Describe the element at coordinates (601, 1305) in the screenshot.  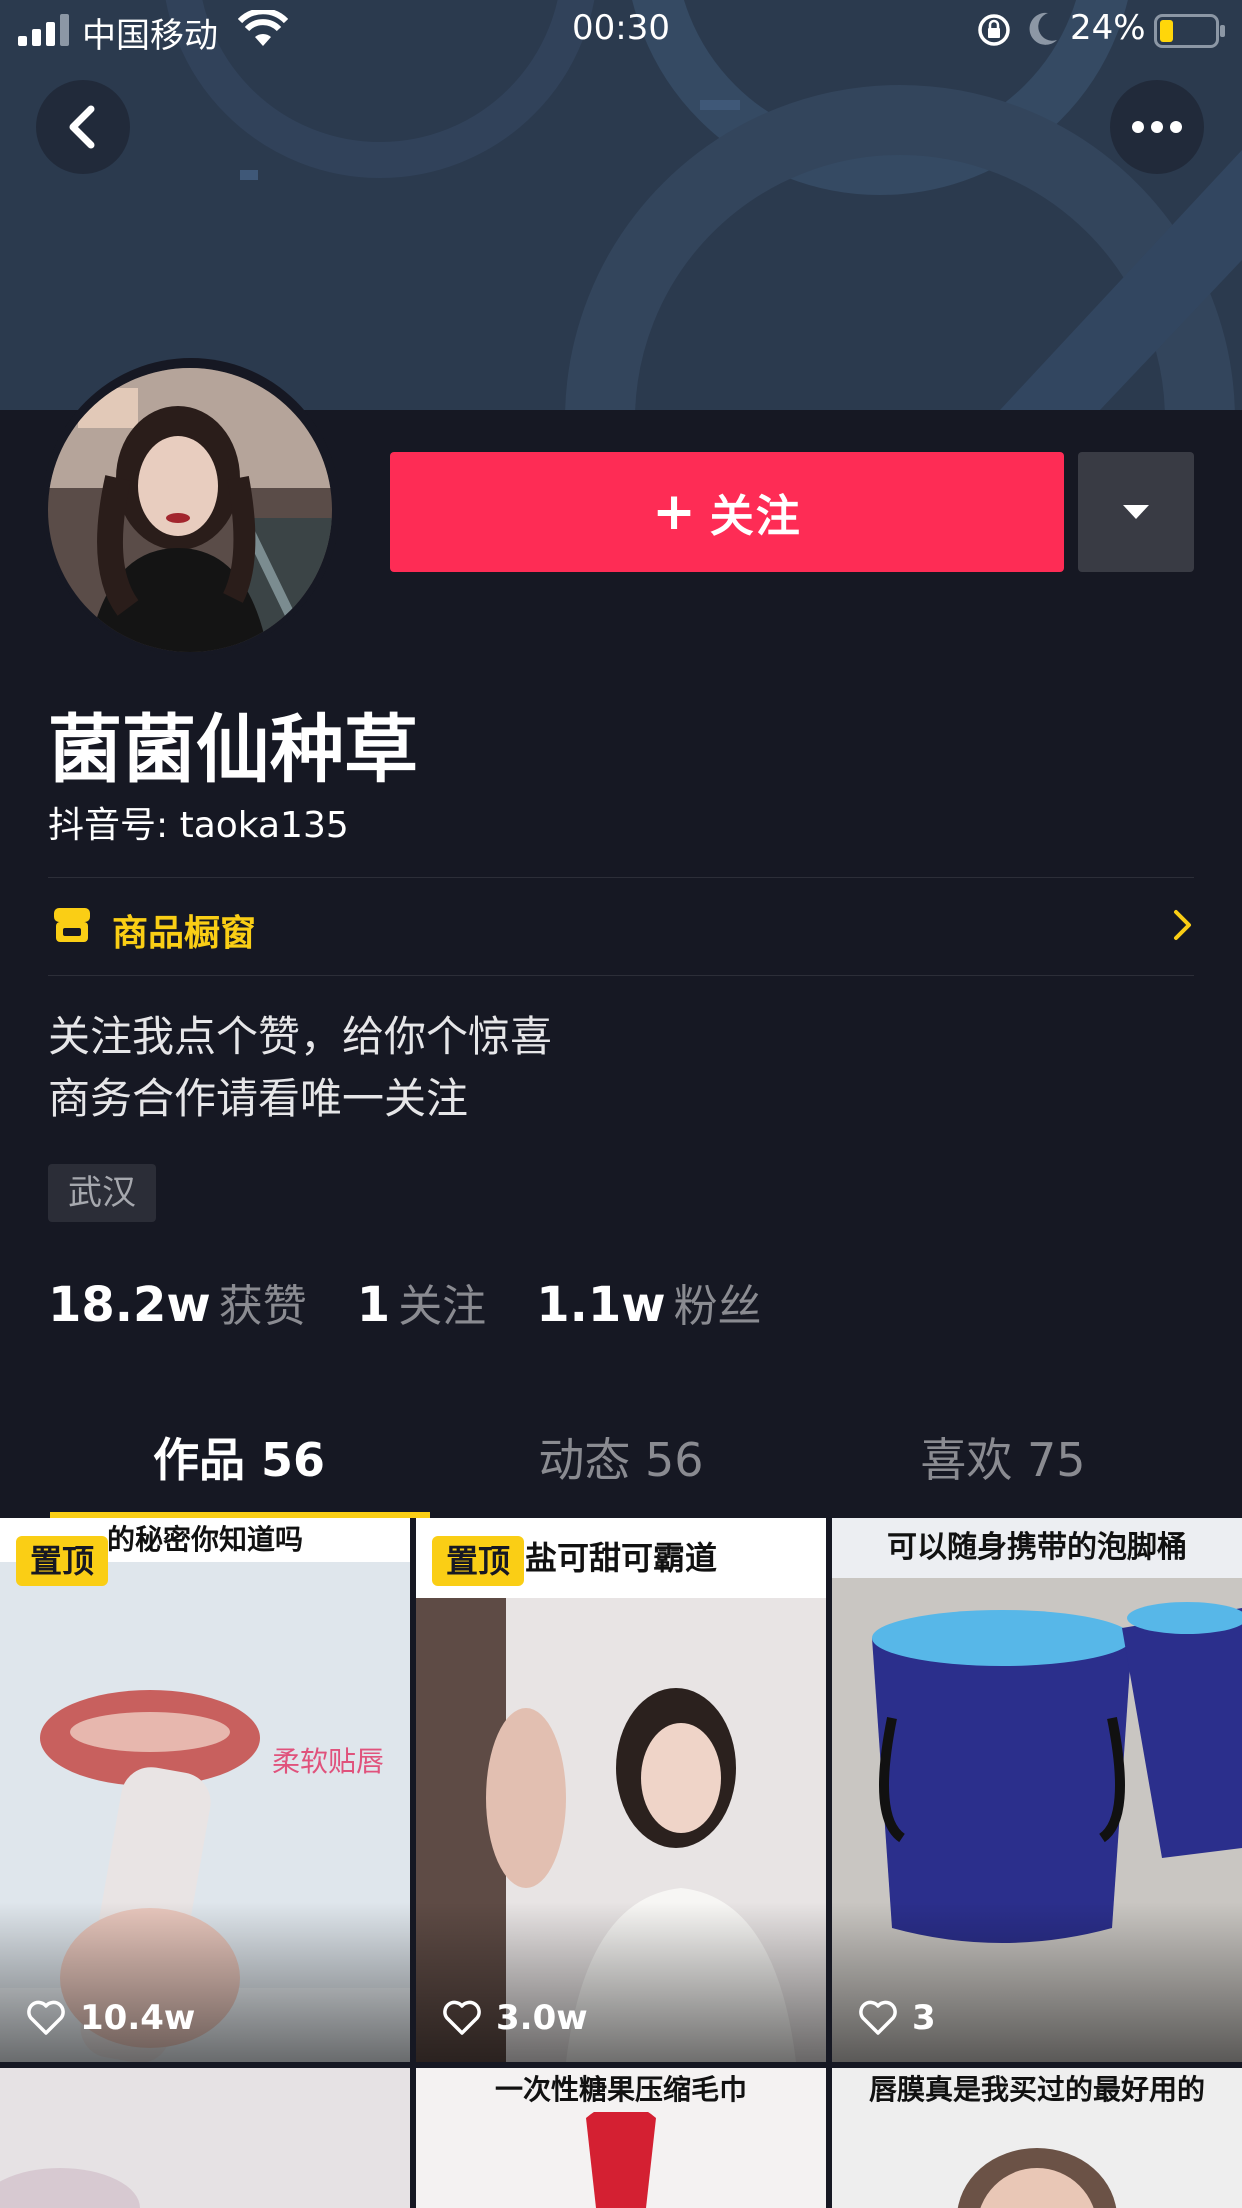
I see `stat-value: 1.1w` at that location.